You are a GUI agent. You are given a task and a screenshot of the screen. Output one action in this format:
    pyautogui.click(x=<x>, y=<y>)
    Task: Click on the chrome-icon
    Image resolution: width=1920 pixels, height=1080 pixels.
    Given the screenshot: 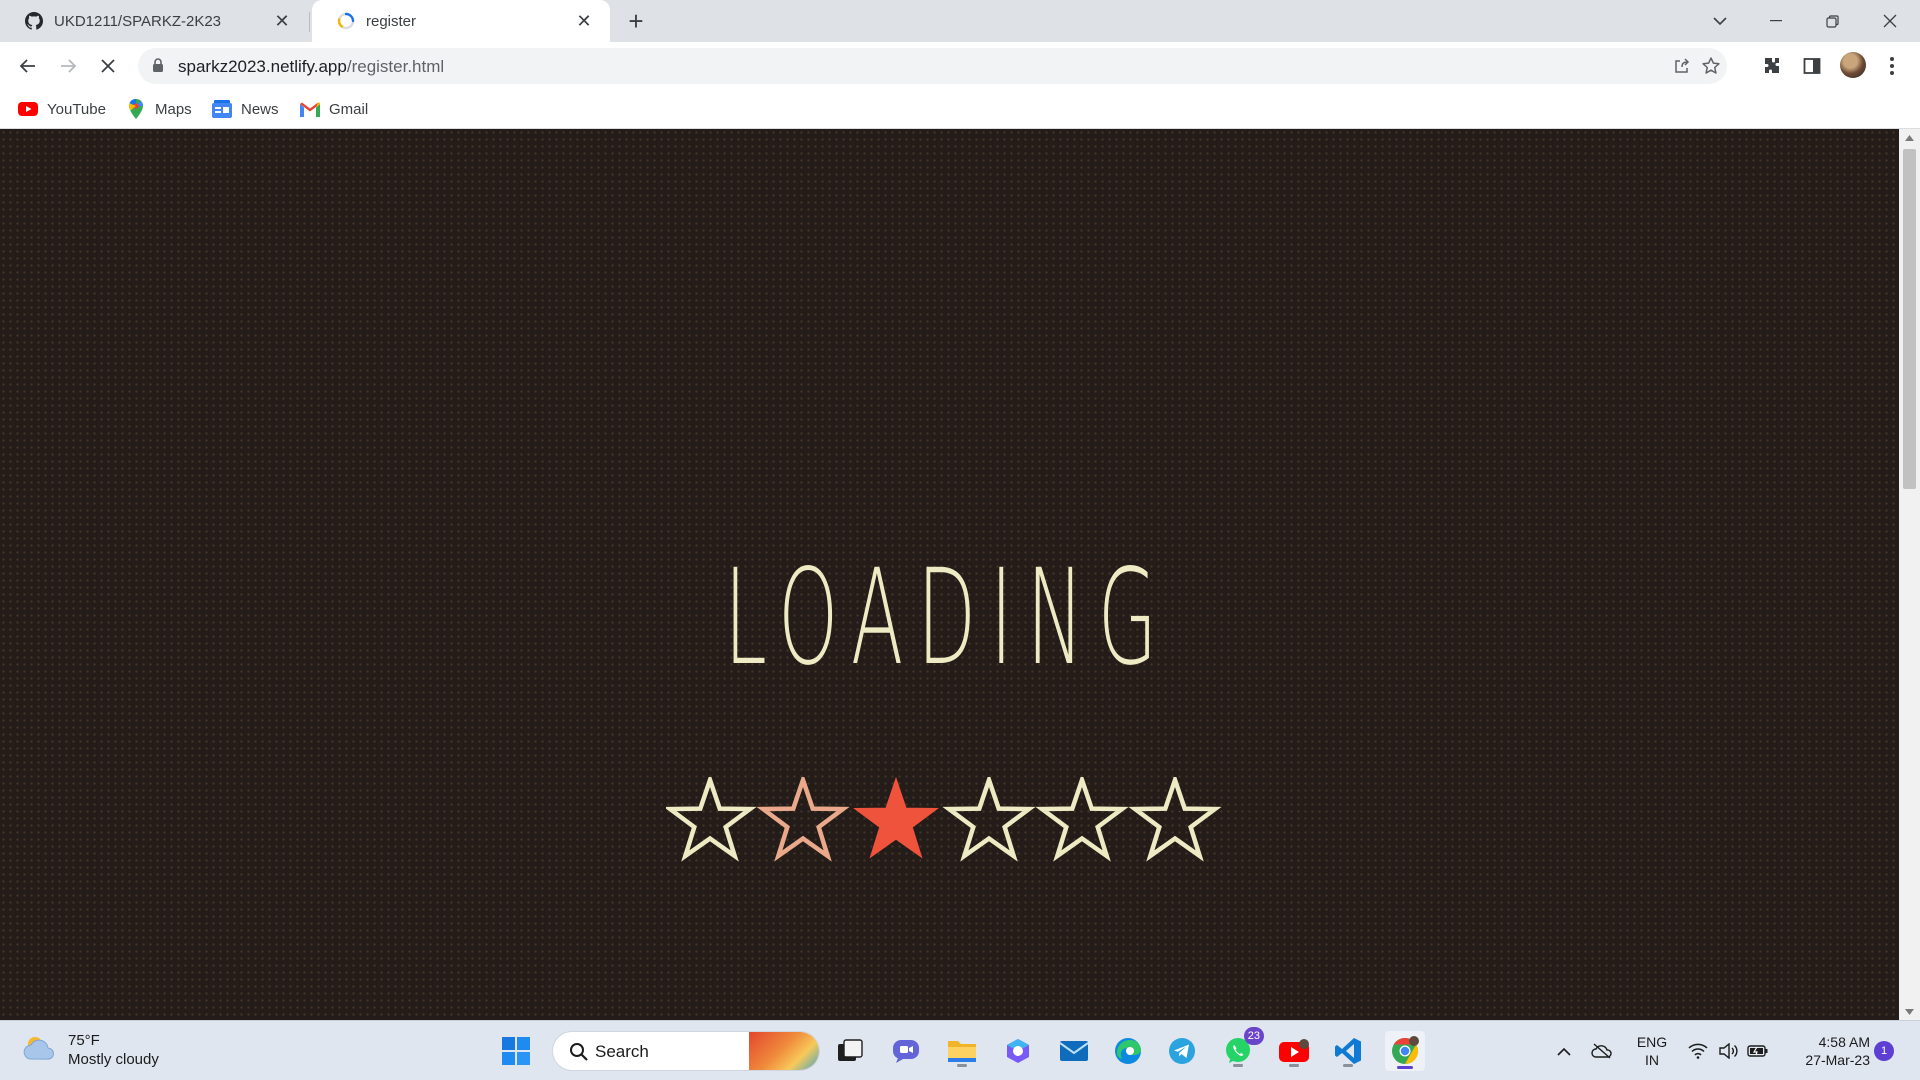 What is the action you would take?
    pyautogui.click(x=1405, y=1051)
    